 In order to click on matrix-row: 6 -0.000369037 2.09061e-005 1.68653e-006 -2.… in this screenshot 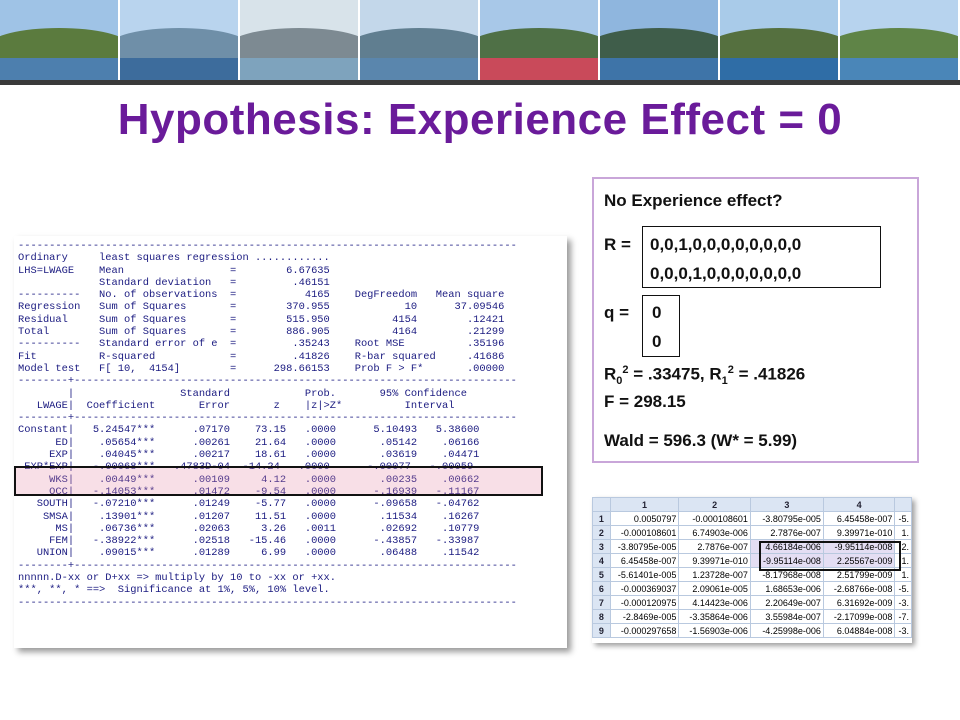, I will do `click(752, 588)`.